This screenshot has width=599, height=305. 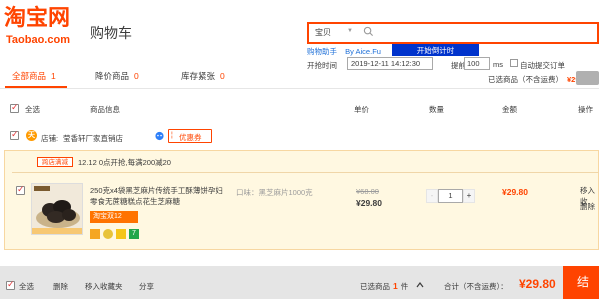 What do you see at coordinates (476, 286) in the screenshot?
I see `footer-total-label: 合计（不含运费）：` at bounding box center [476, 286].